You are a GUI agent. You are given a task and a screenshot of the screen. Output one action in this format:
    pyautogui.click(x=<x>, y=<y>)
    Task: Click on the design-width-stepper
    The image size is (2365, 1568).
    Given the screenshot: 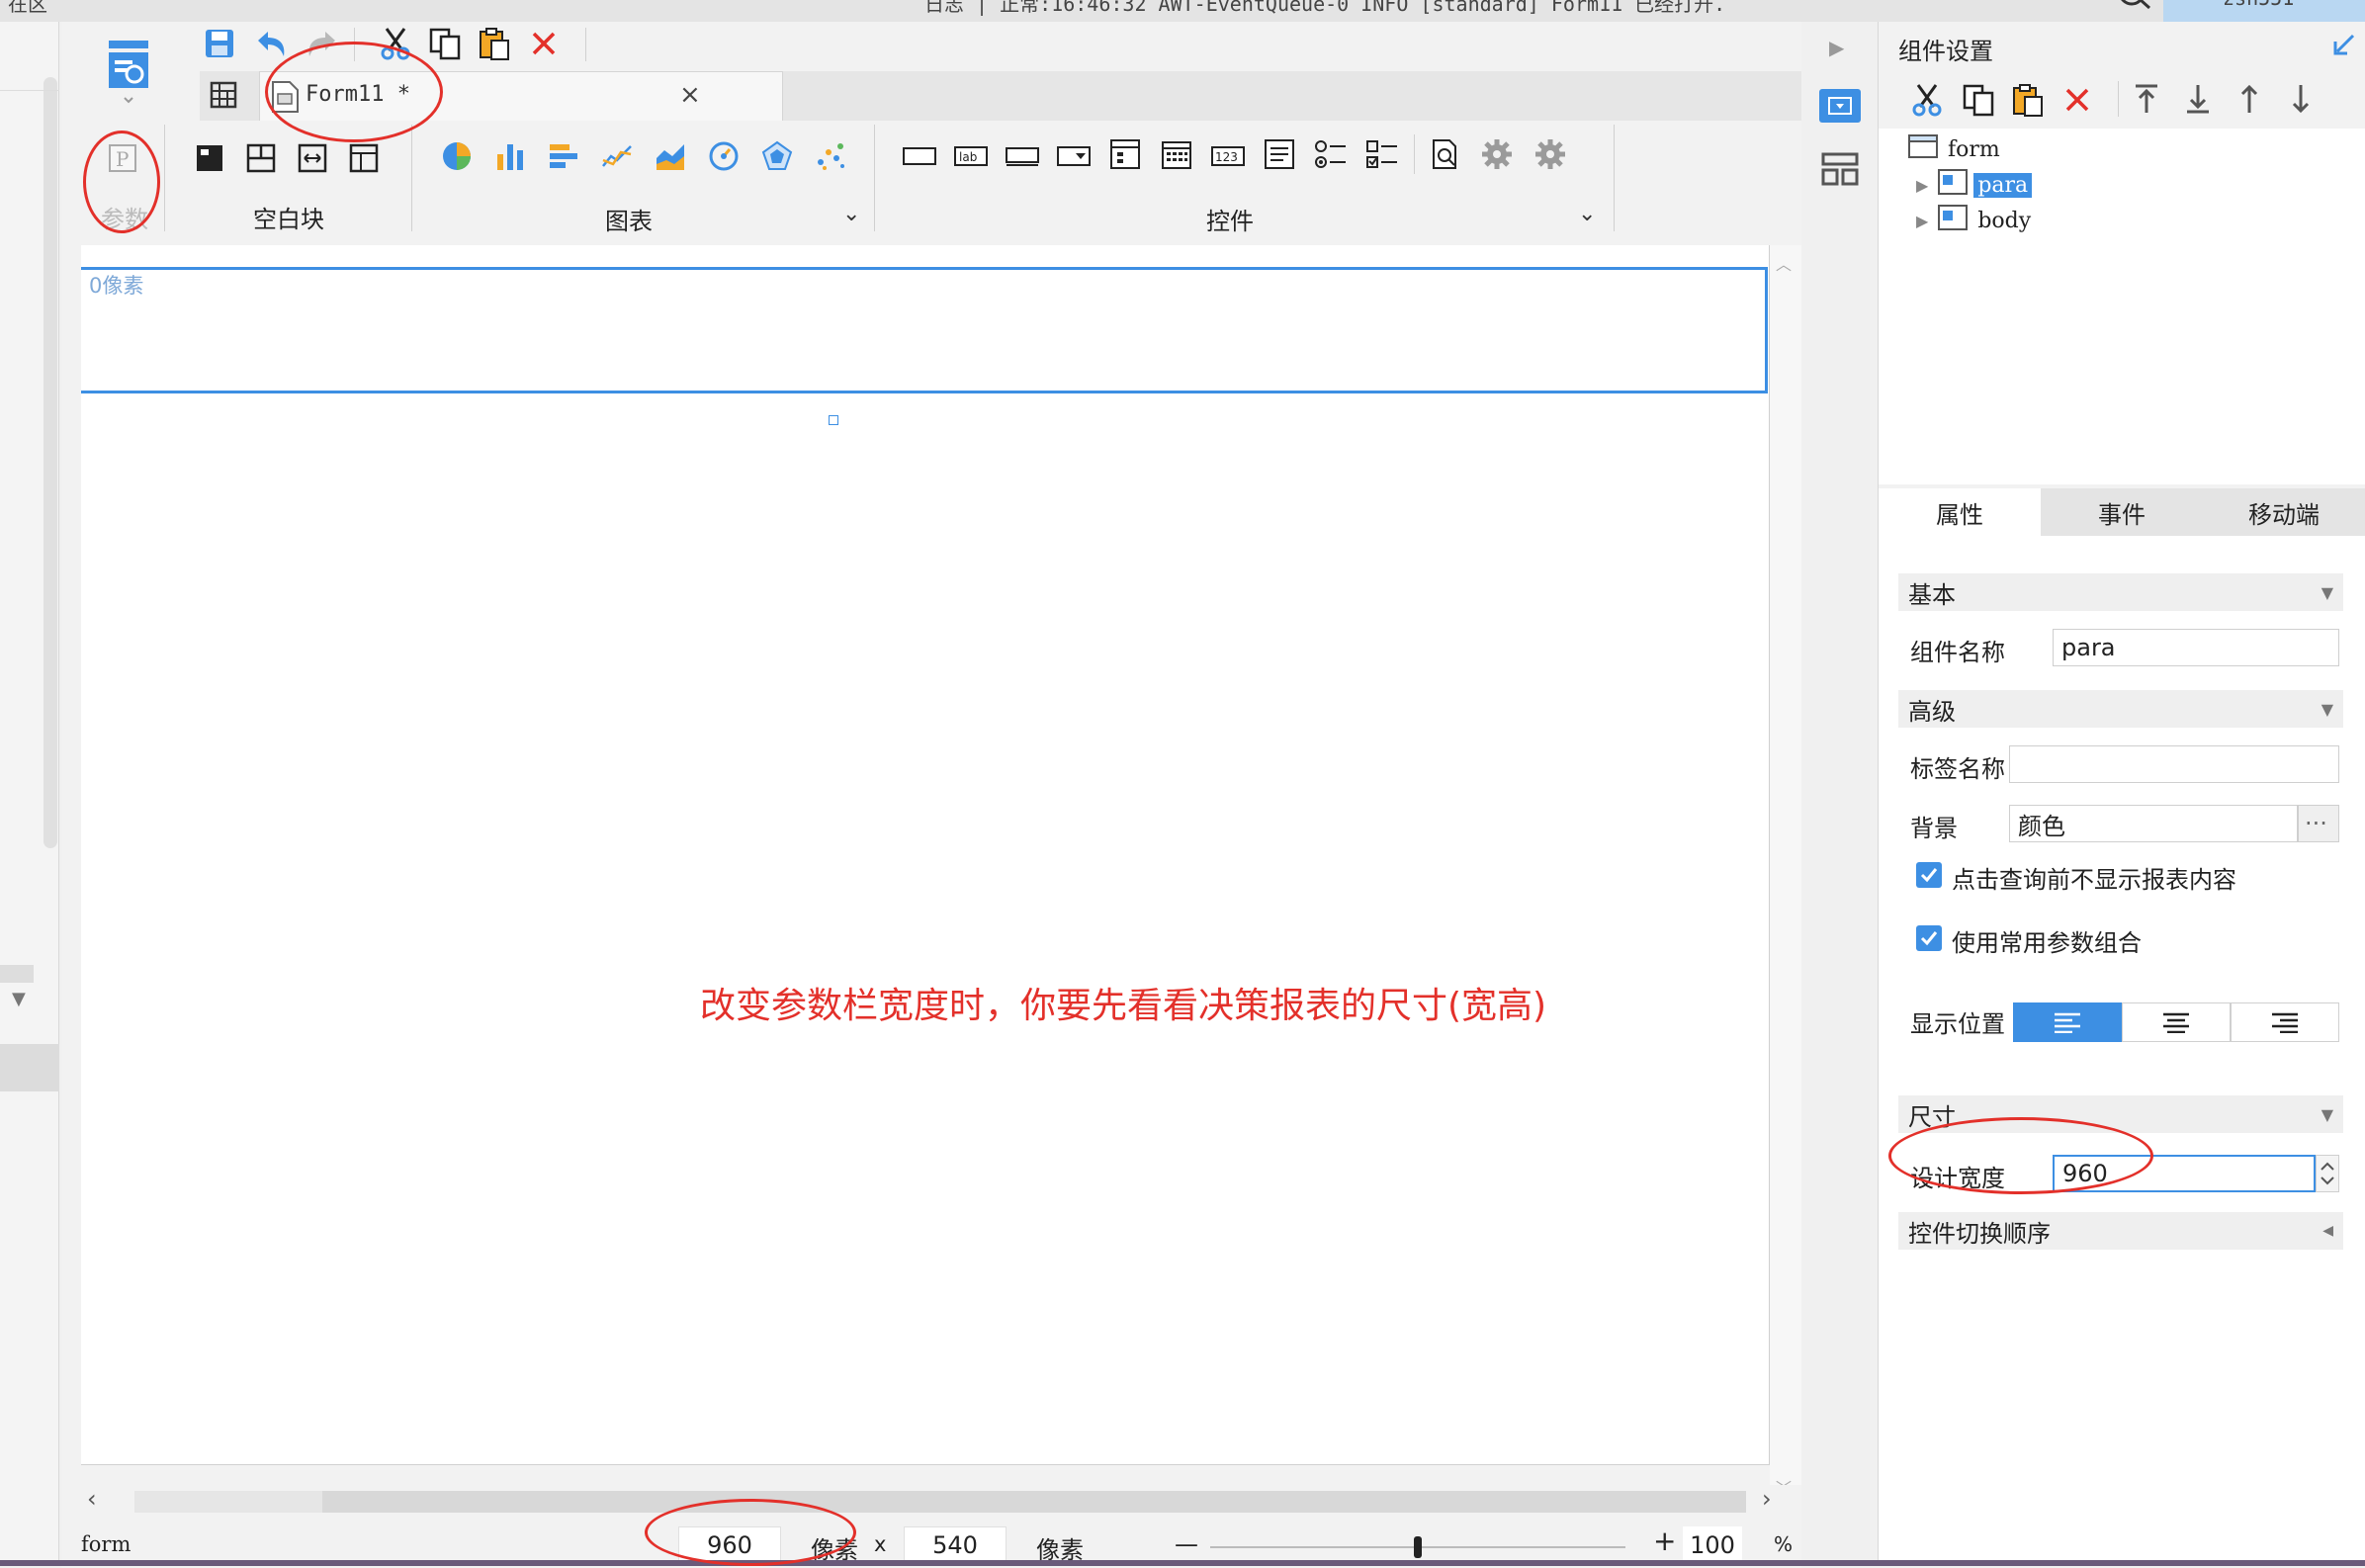 What is the action you would take?
    pyautogui.click(x=2327, y=1173)
    